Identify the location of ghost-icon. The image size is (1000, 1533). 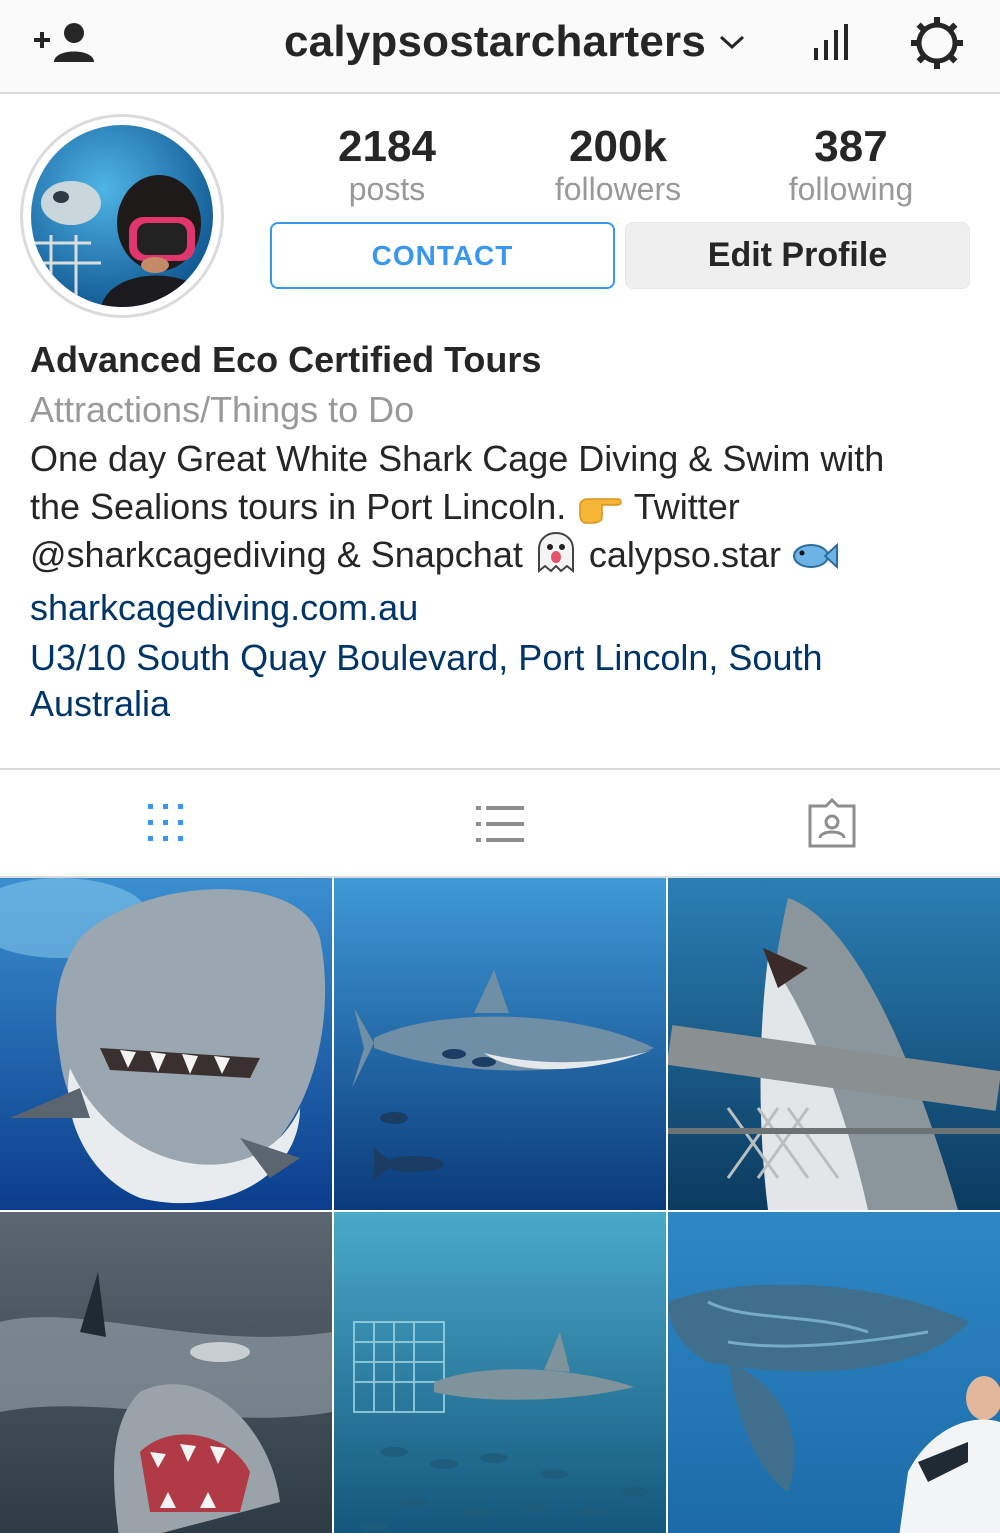
(555, 552).